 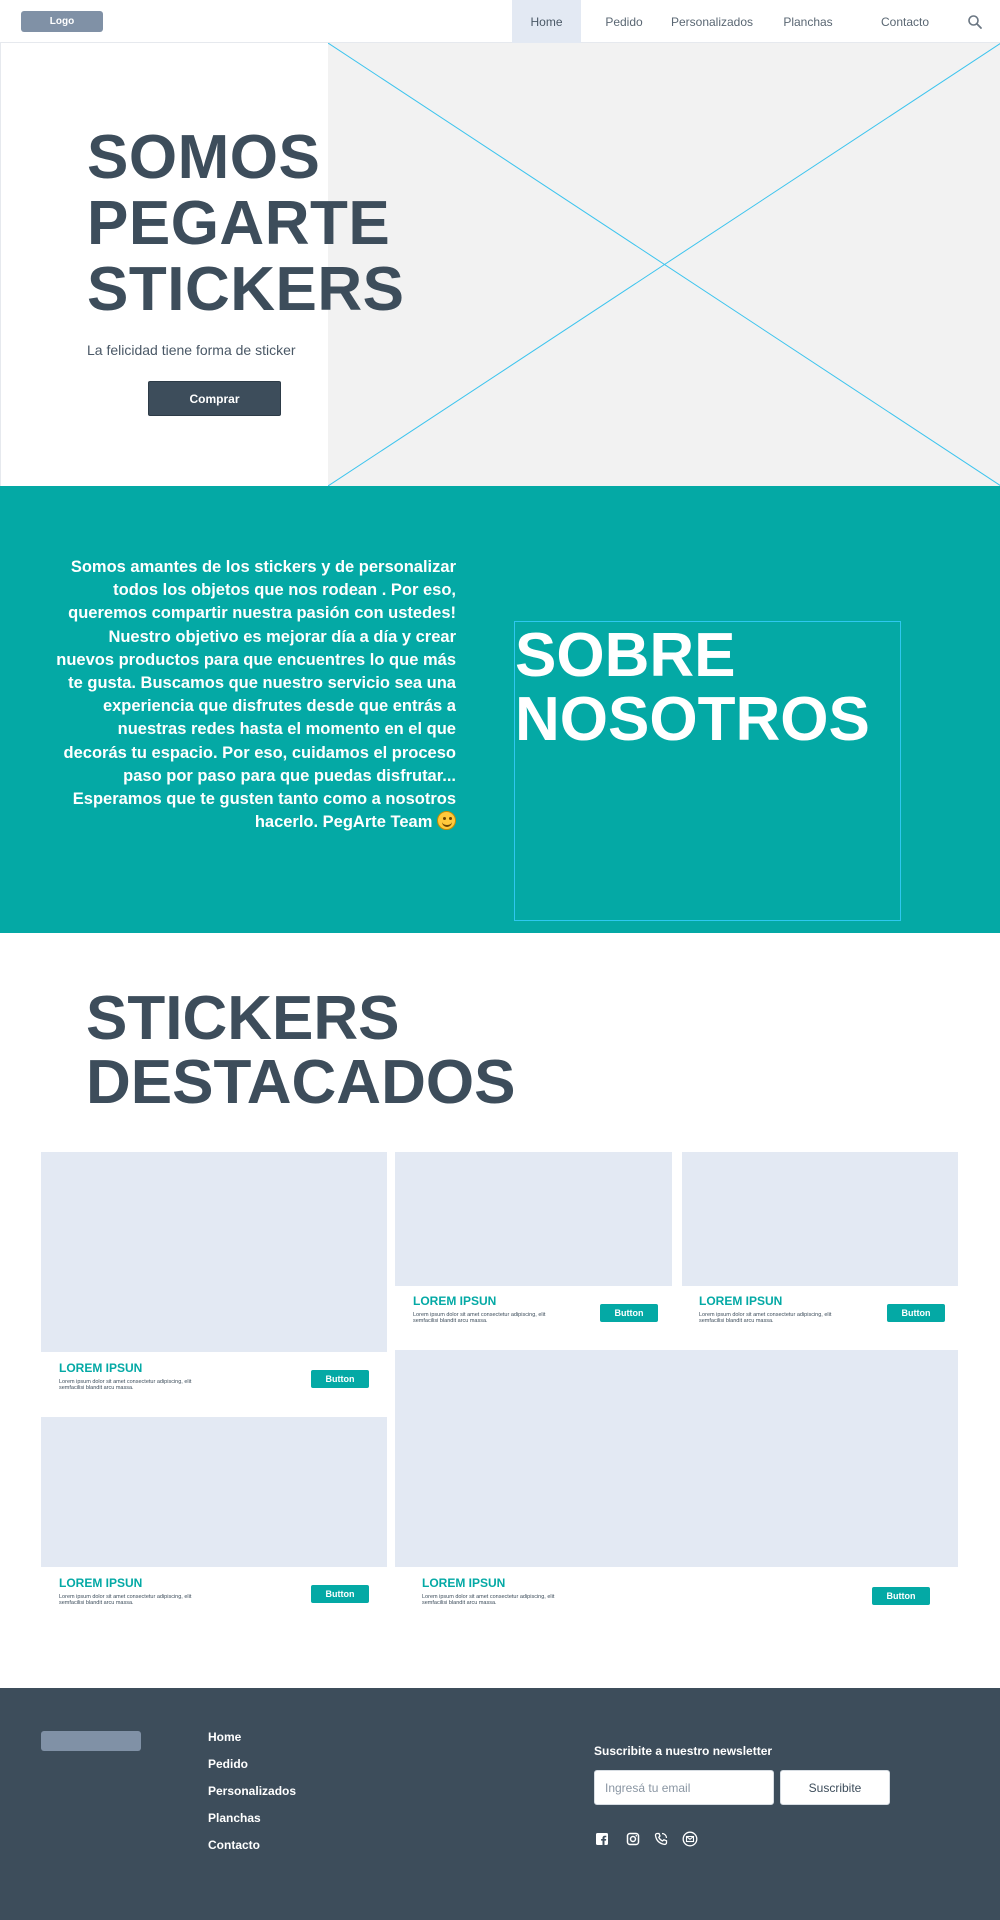 What do you see at coordinates (446, 821) in the screenshot?
I see `smiley-icon` at bounding box center [446, 821].